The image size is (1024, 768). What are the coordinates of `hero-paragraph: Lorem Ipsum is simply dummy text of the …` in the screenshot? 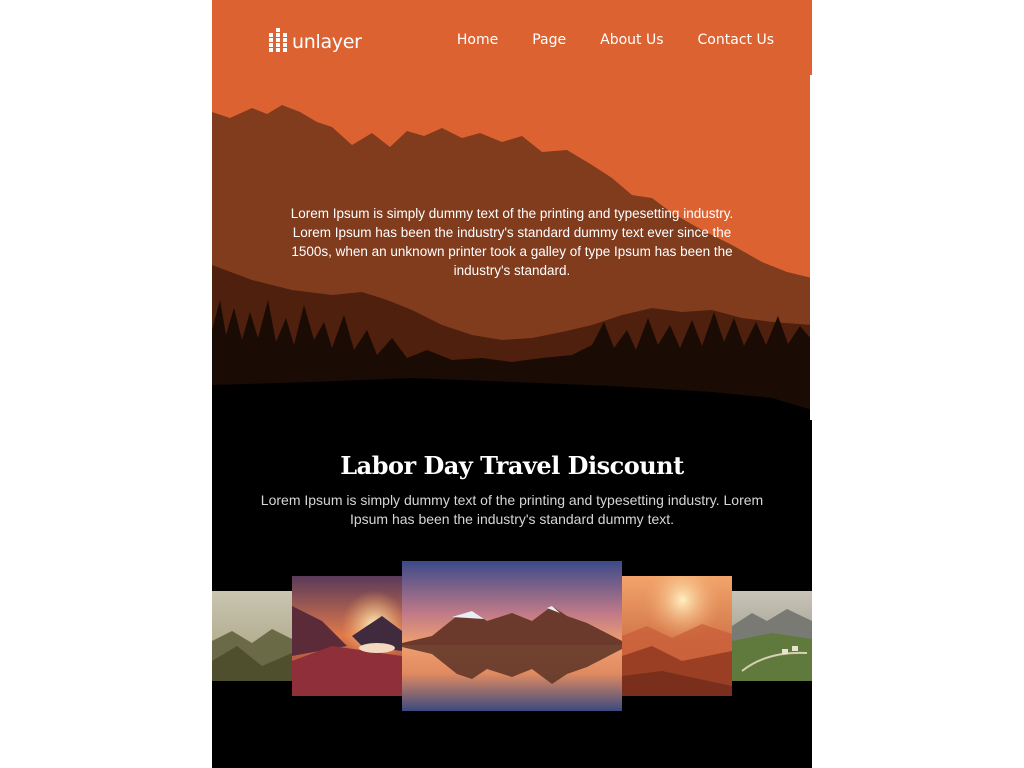 It's located at (512, 242).